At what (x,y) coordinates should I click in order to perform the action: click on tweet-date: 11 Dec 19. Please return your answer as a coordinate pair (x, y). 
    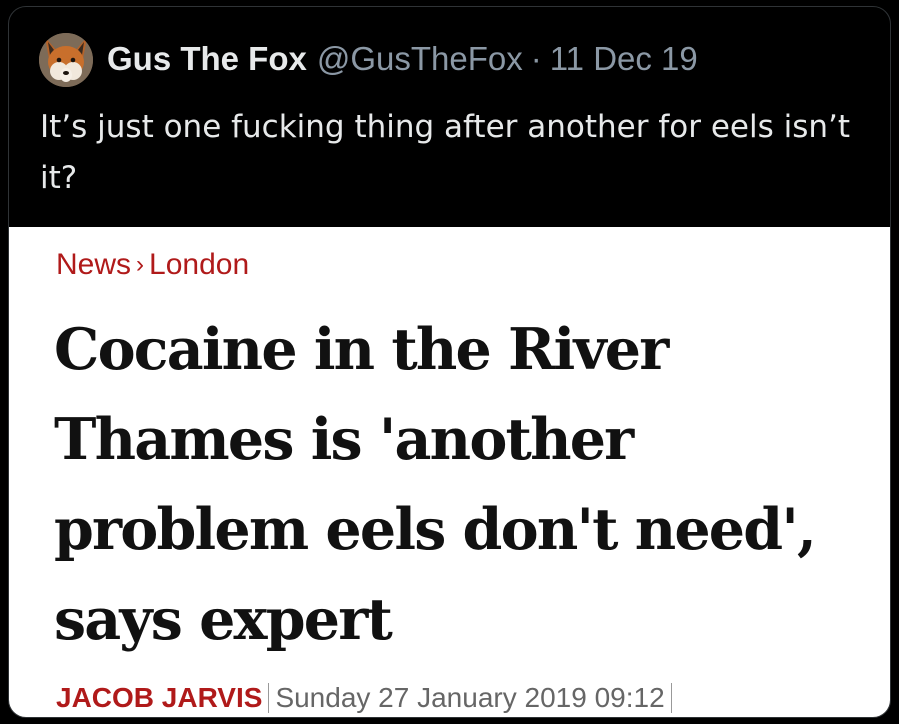
    Looking at the image, I should click on (624, 58).